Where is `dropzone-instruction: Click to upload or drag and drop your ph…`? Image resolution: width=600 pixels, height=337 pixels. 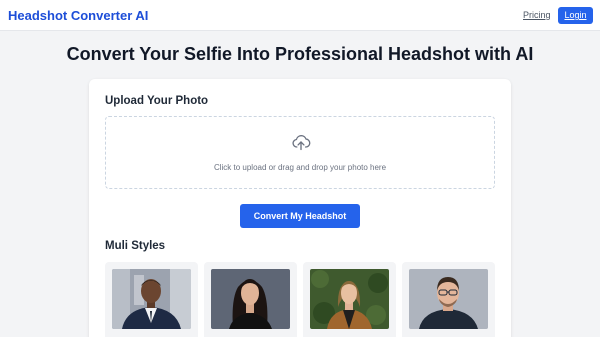
dropzone-instruction: Click to upload or drag and drop your ph… is located at coordinates (300, 167).